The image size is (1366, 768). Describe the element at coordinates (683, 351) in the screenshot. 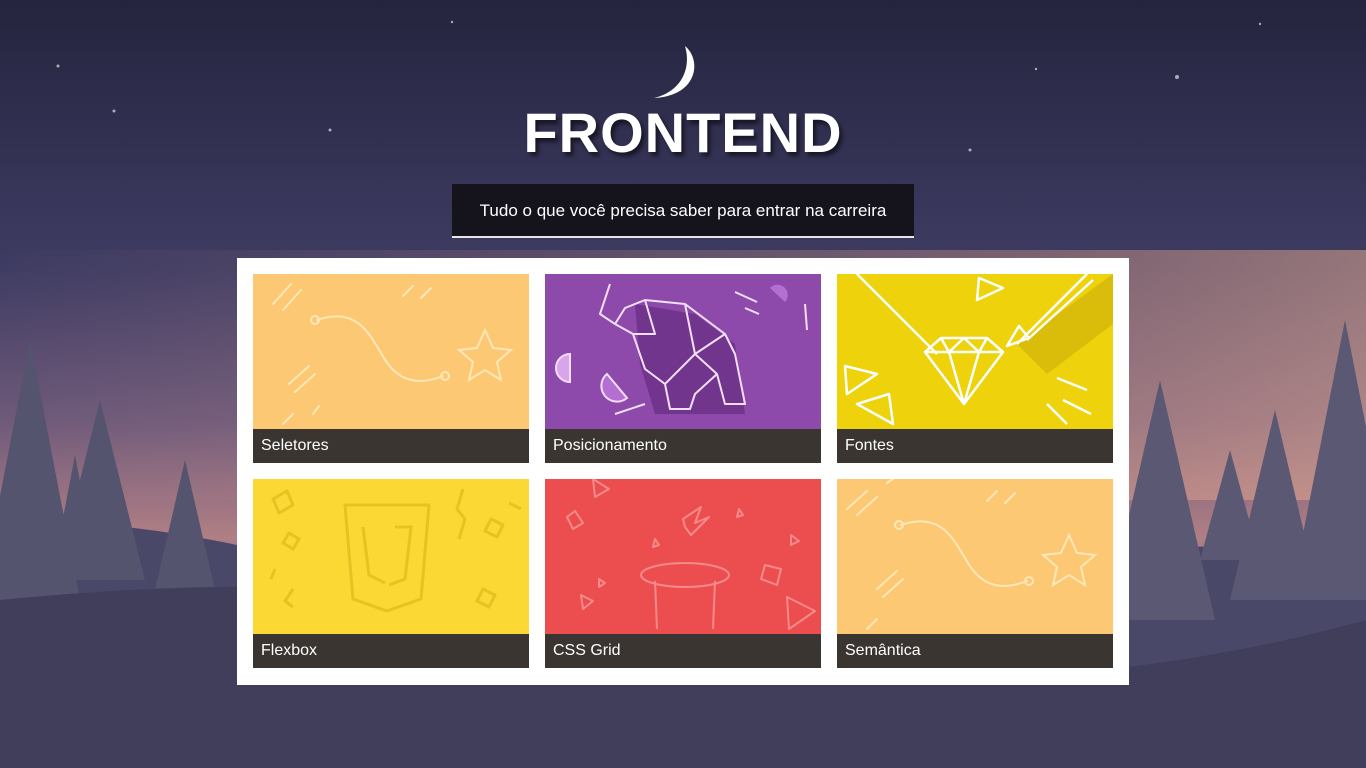

I see `origami-elephant-icon` at that location.